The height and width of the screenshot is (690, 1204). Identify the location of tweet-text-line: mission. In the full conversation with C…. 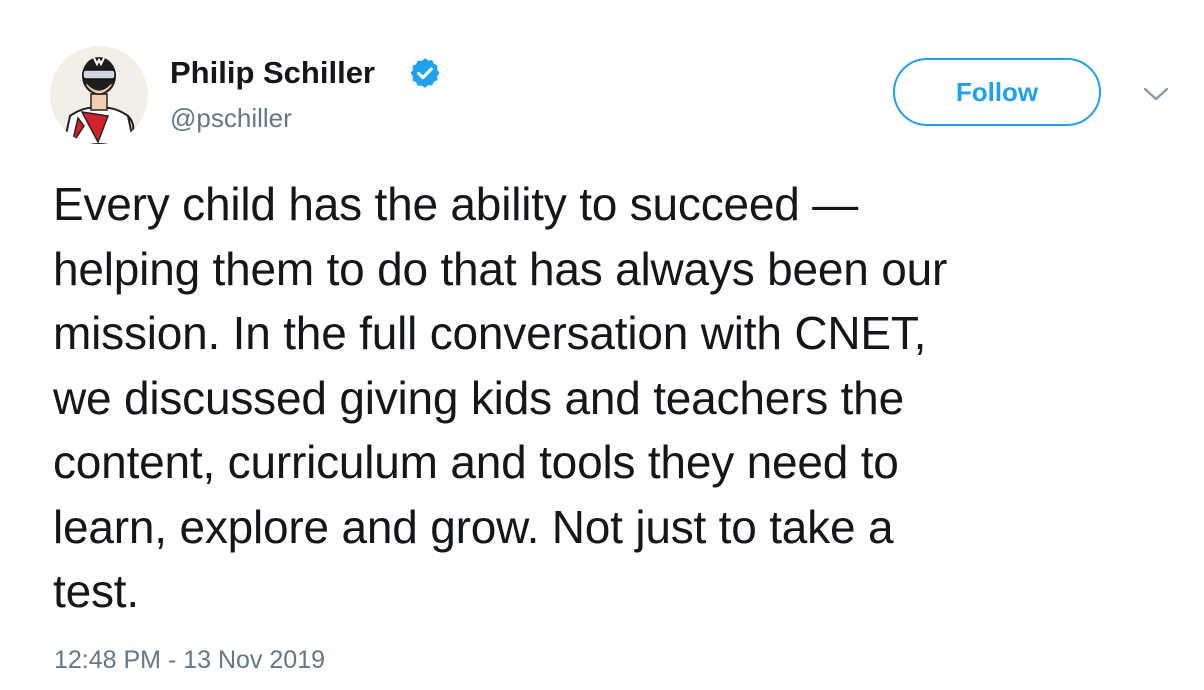
(490, 333).